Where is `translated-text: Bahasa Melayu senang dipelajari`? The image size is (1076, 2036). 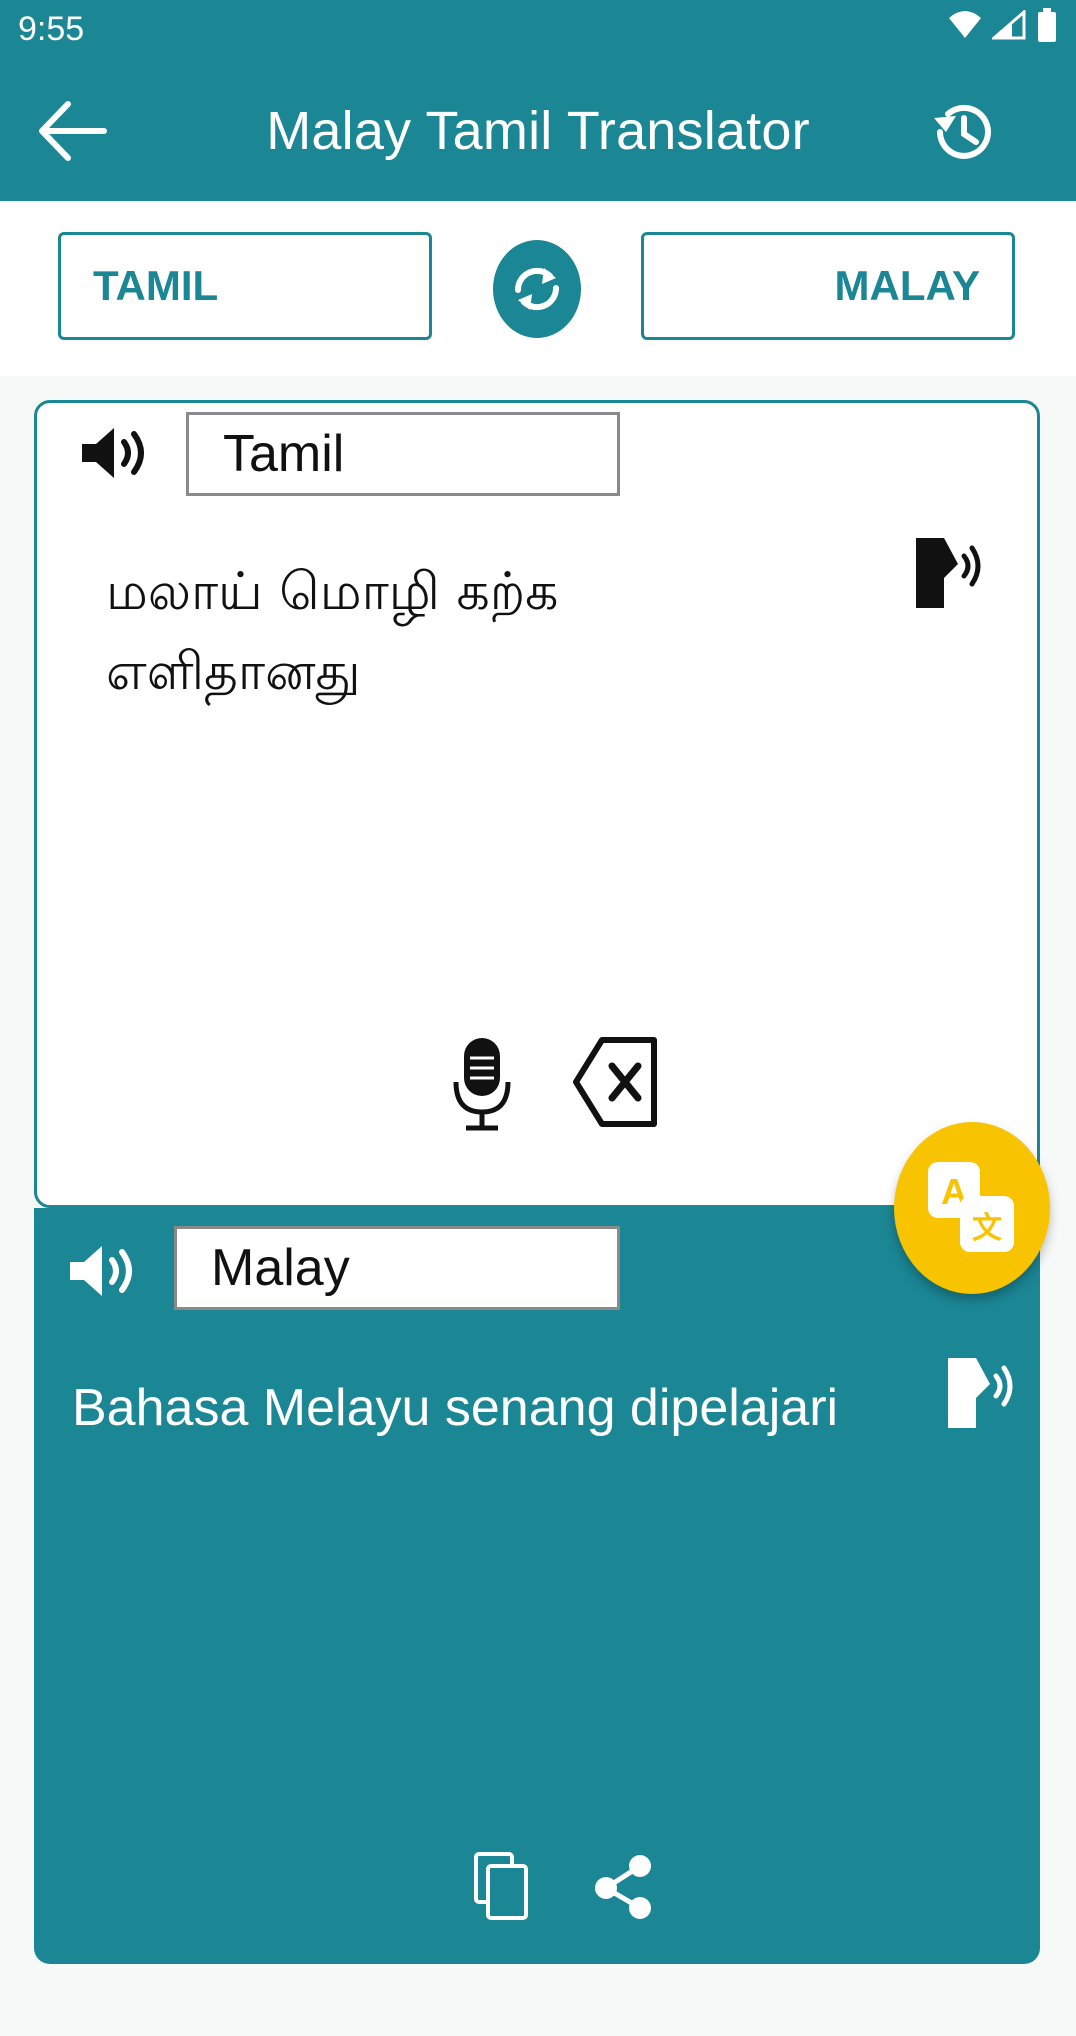
translated-text: Bahasa Melayu senang dipelajari is located at coordinates (455, 1408).